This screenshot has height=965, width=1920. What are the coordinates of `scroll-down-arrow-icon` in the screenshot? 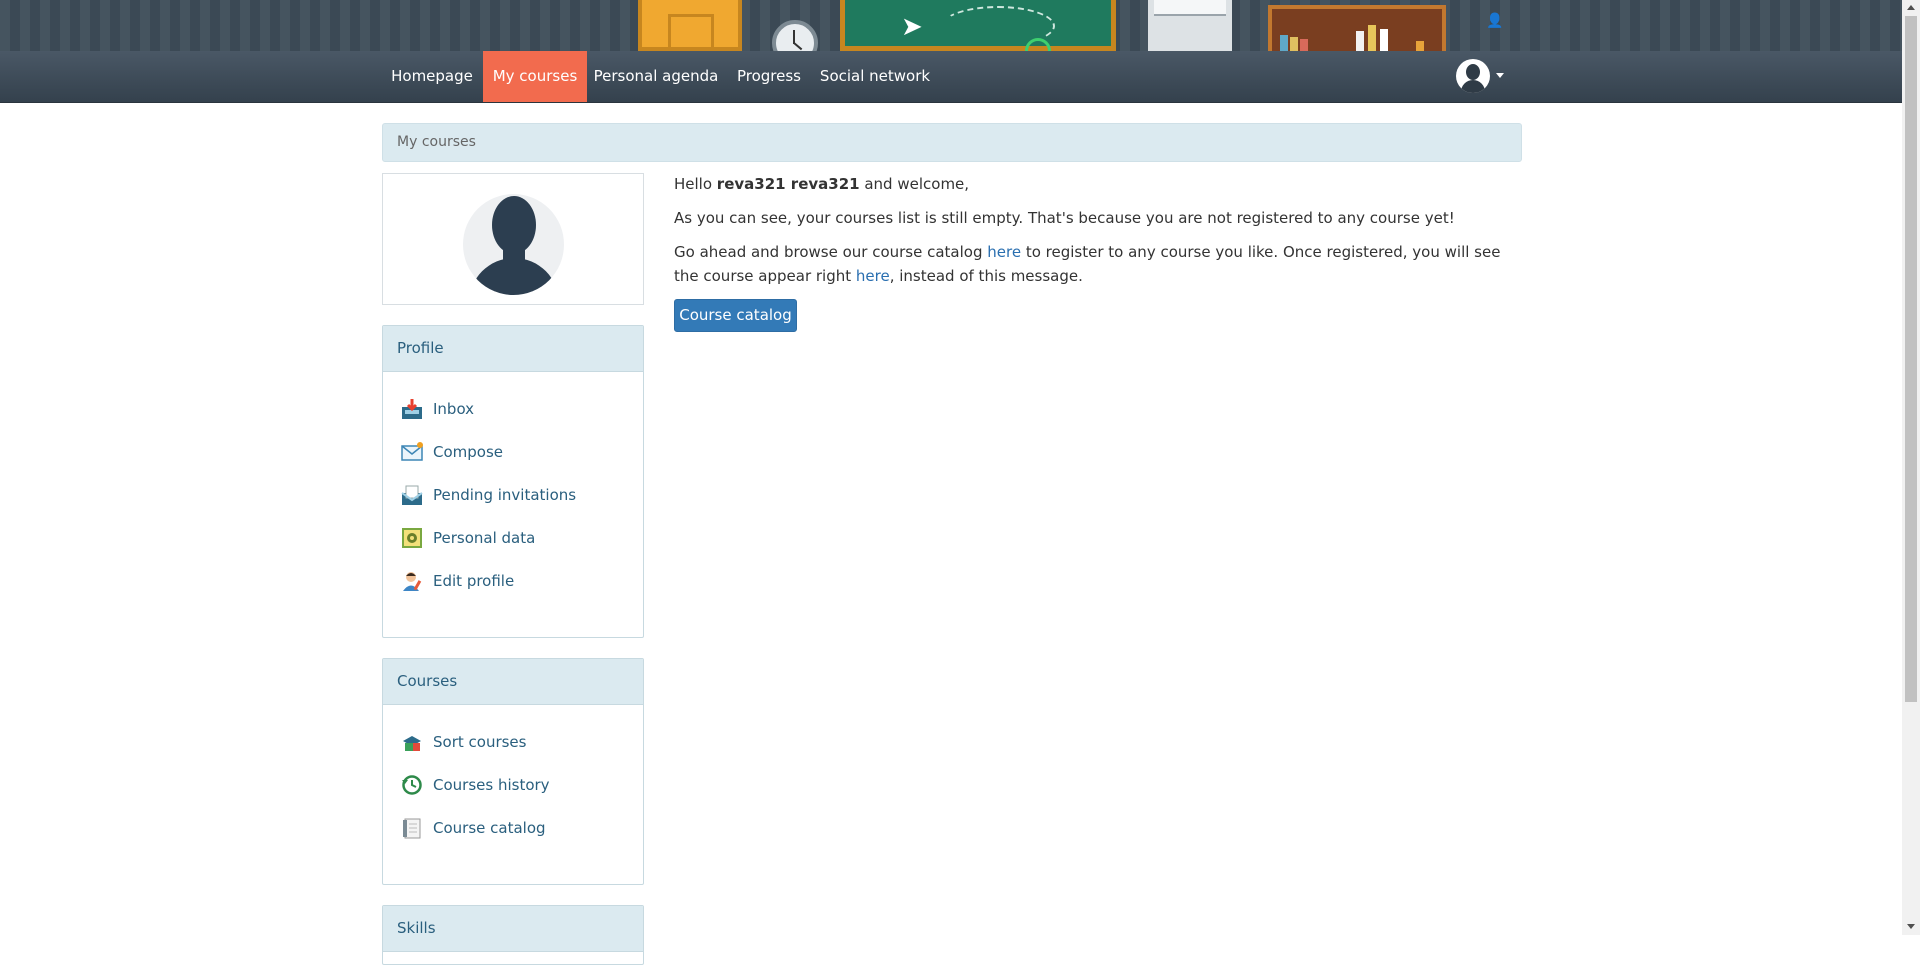 It's located at (1911, 926).